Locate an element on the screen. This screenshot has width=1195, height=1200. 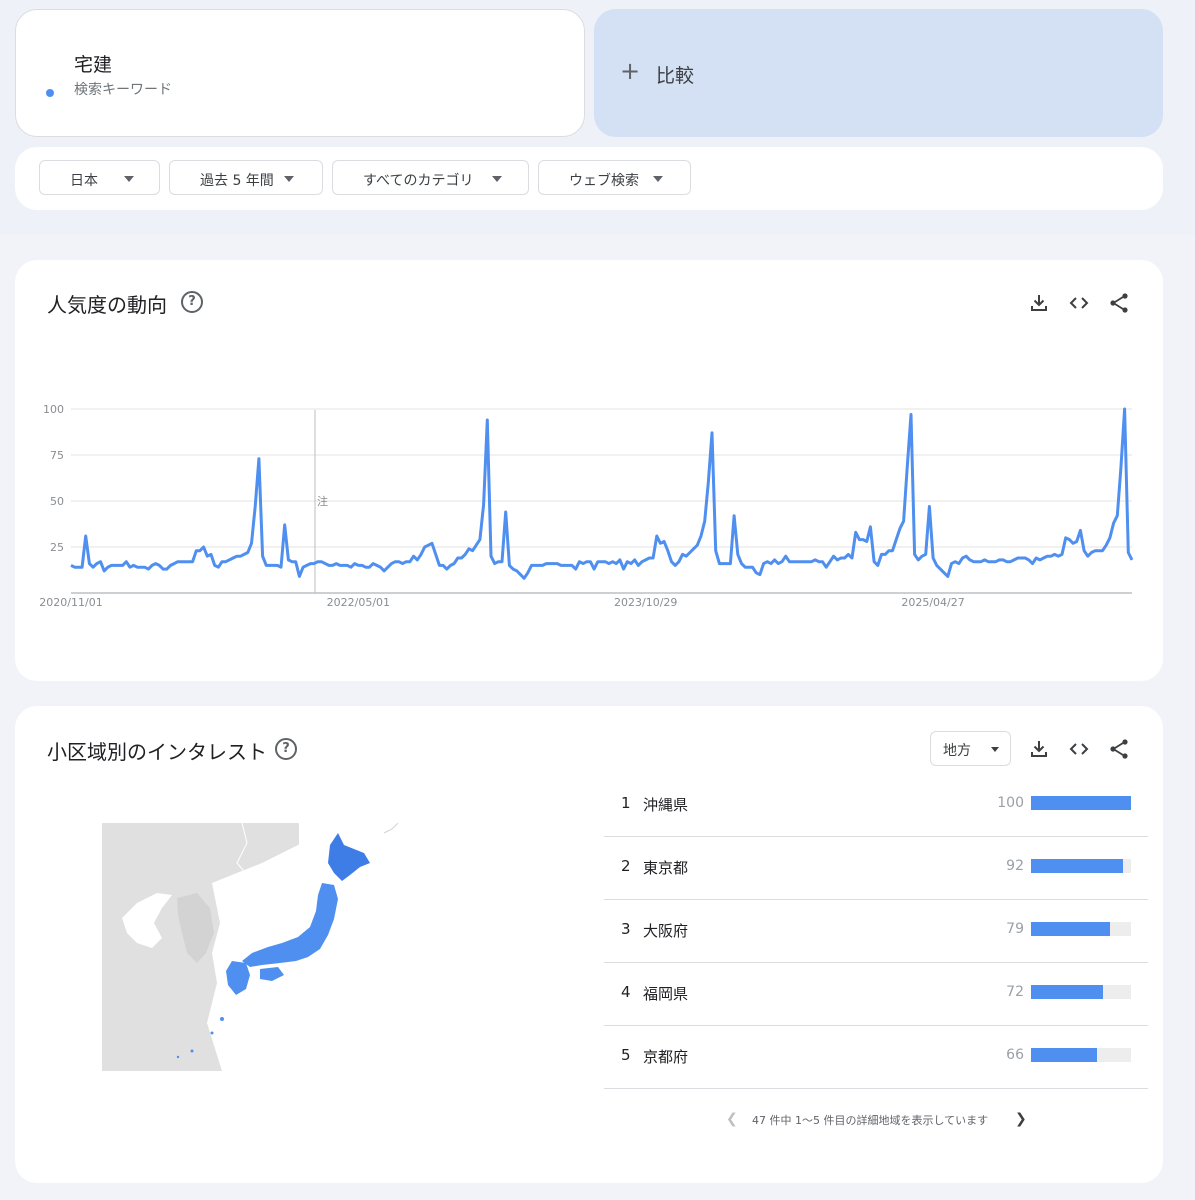
list-item: 2 東京都 92 is located at coordinates (876, 868).